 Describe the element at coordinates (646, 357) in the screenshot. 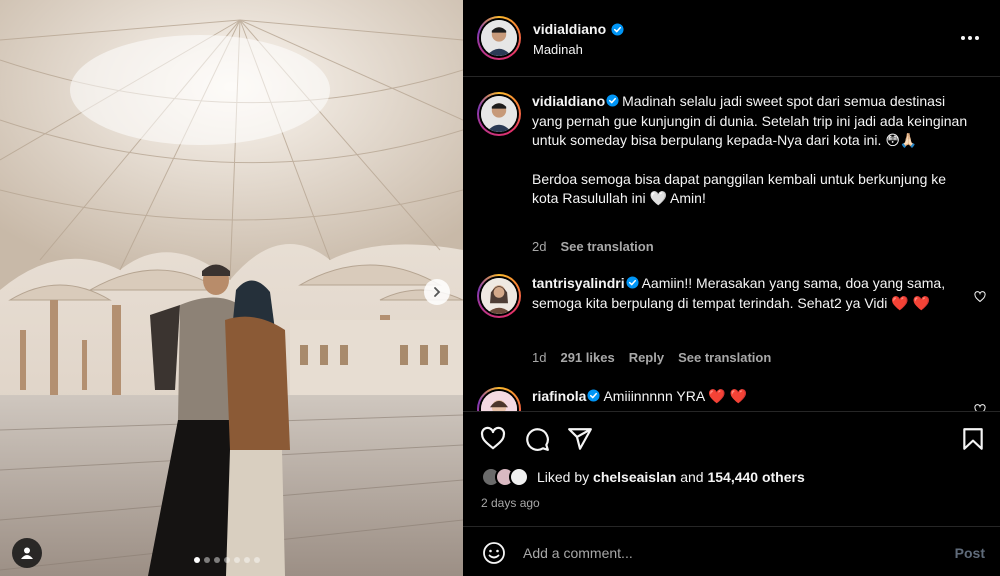

I see `reply-button: Reply` at that location.